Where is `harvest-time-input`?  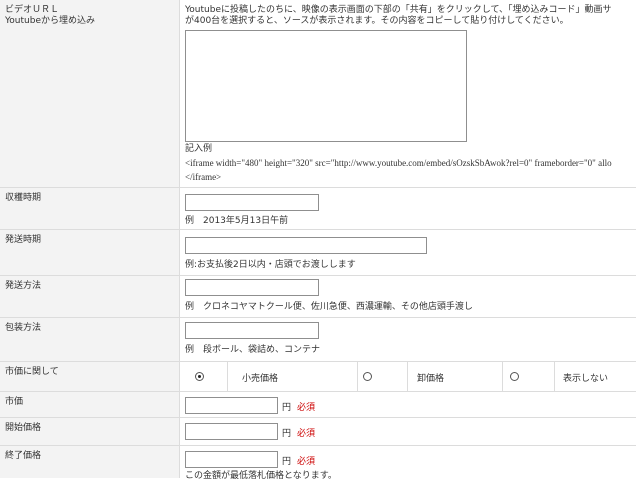 harvest-time-input is located at coordinates (252, 202).